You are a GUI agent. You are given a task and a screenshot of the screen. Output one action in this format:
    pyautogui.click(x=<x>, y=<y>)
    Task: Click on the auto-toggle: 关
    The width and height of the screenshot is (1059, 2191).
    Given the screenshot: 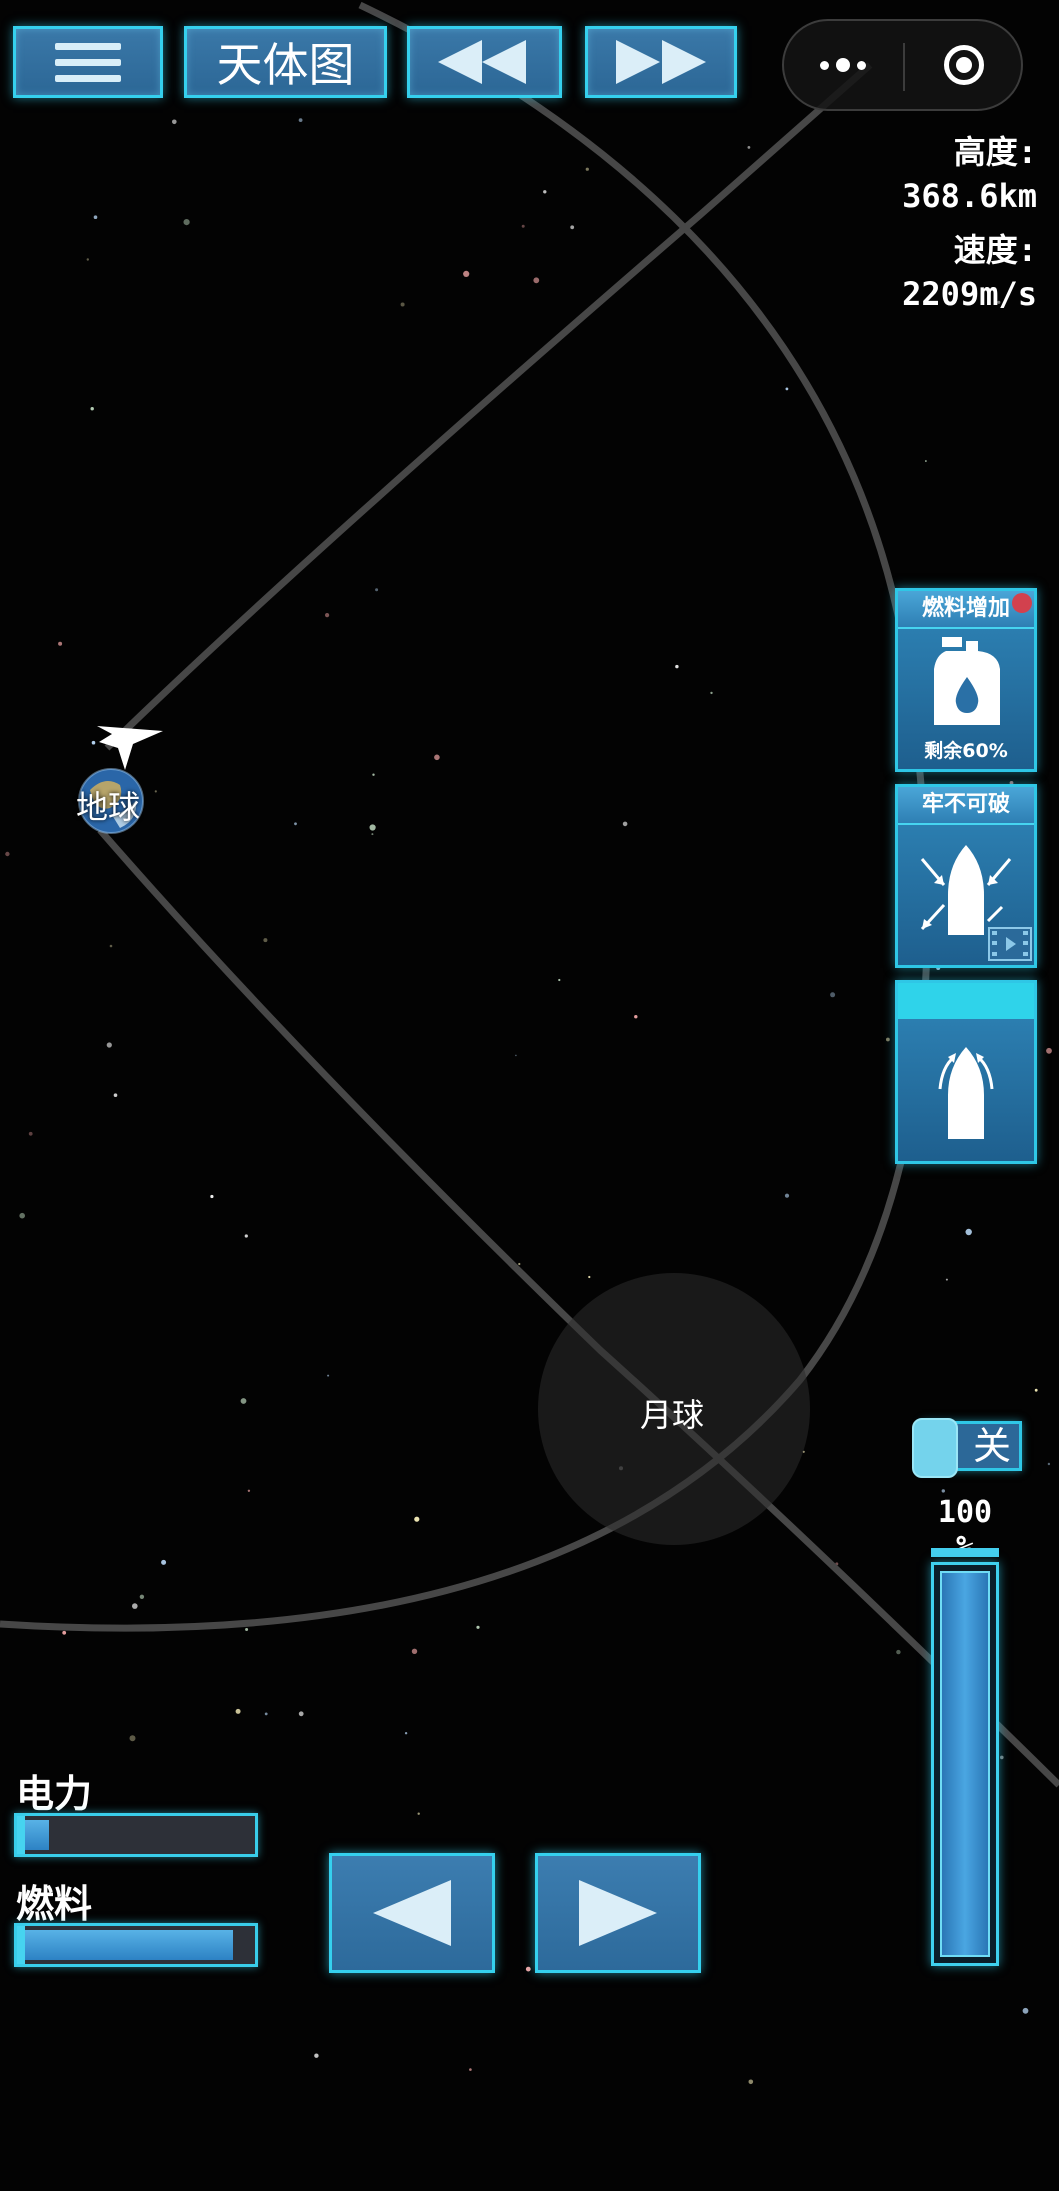 What is the action you would take?
    pyautogui.click(x=967, y=1448)
    